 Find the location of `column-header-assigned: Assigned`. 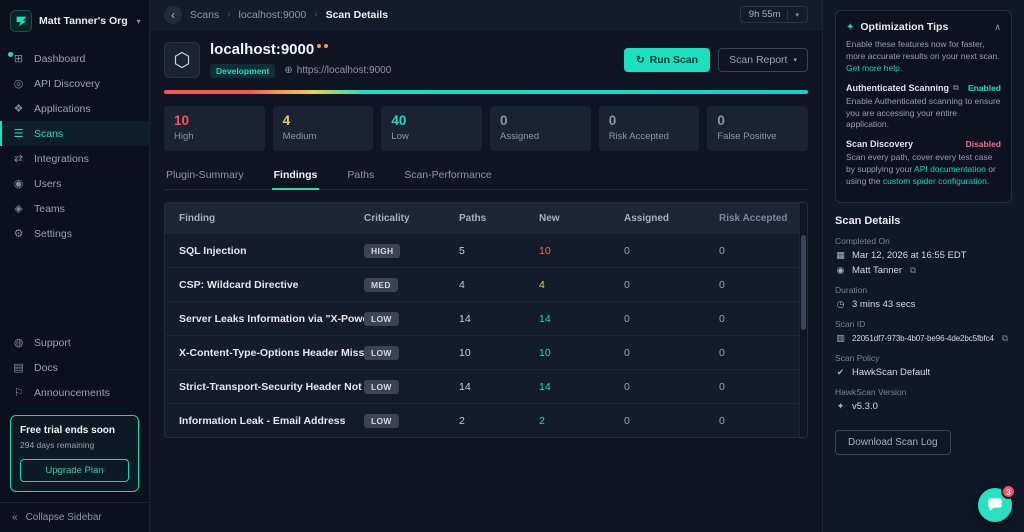

column-header-assigned: Assigned is located at coordinates (671, 218).